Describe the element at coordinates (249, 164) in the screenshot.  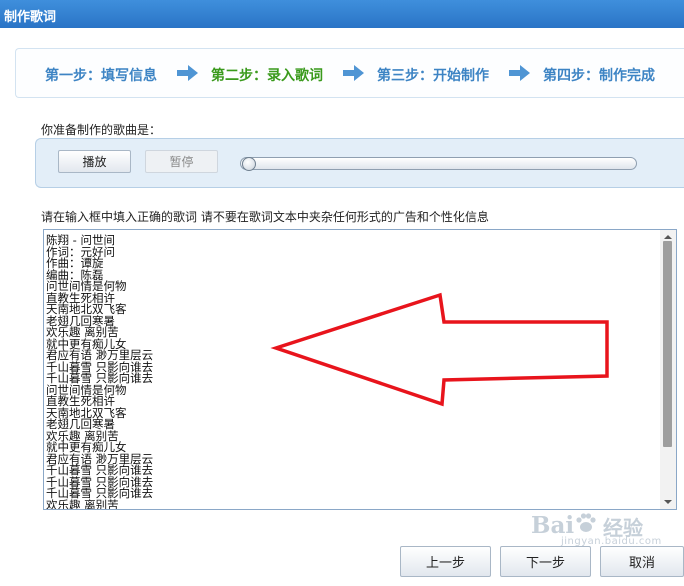
I see `progress-slider-thumb` at that location.